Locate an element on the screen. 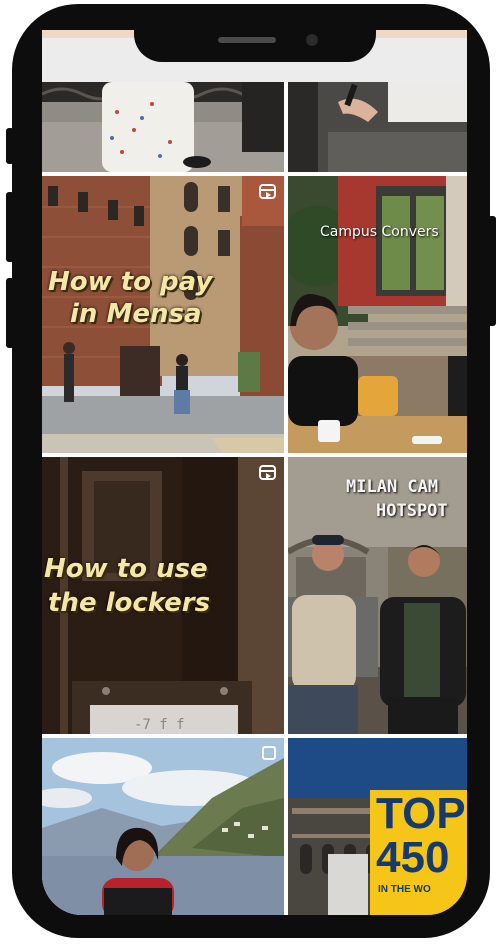 The width and height of the screenshot is (500, 944). tile-6-image is located at coordinates (377, 595).